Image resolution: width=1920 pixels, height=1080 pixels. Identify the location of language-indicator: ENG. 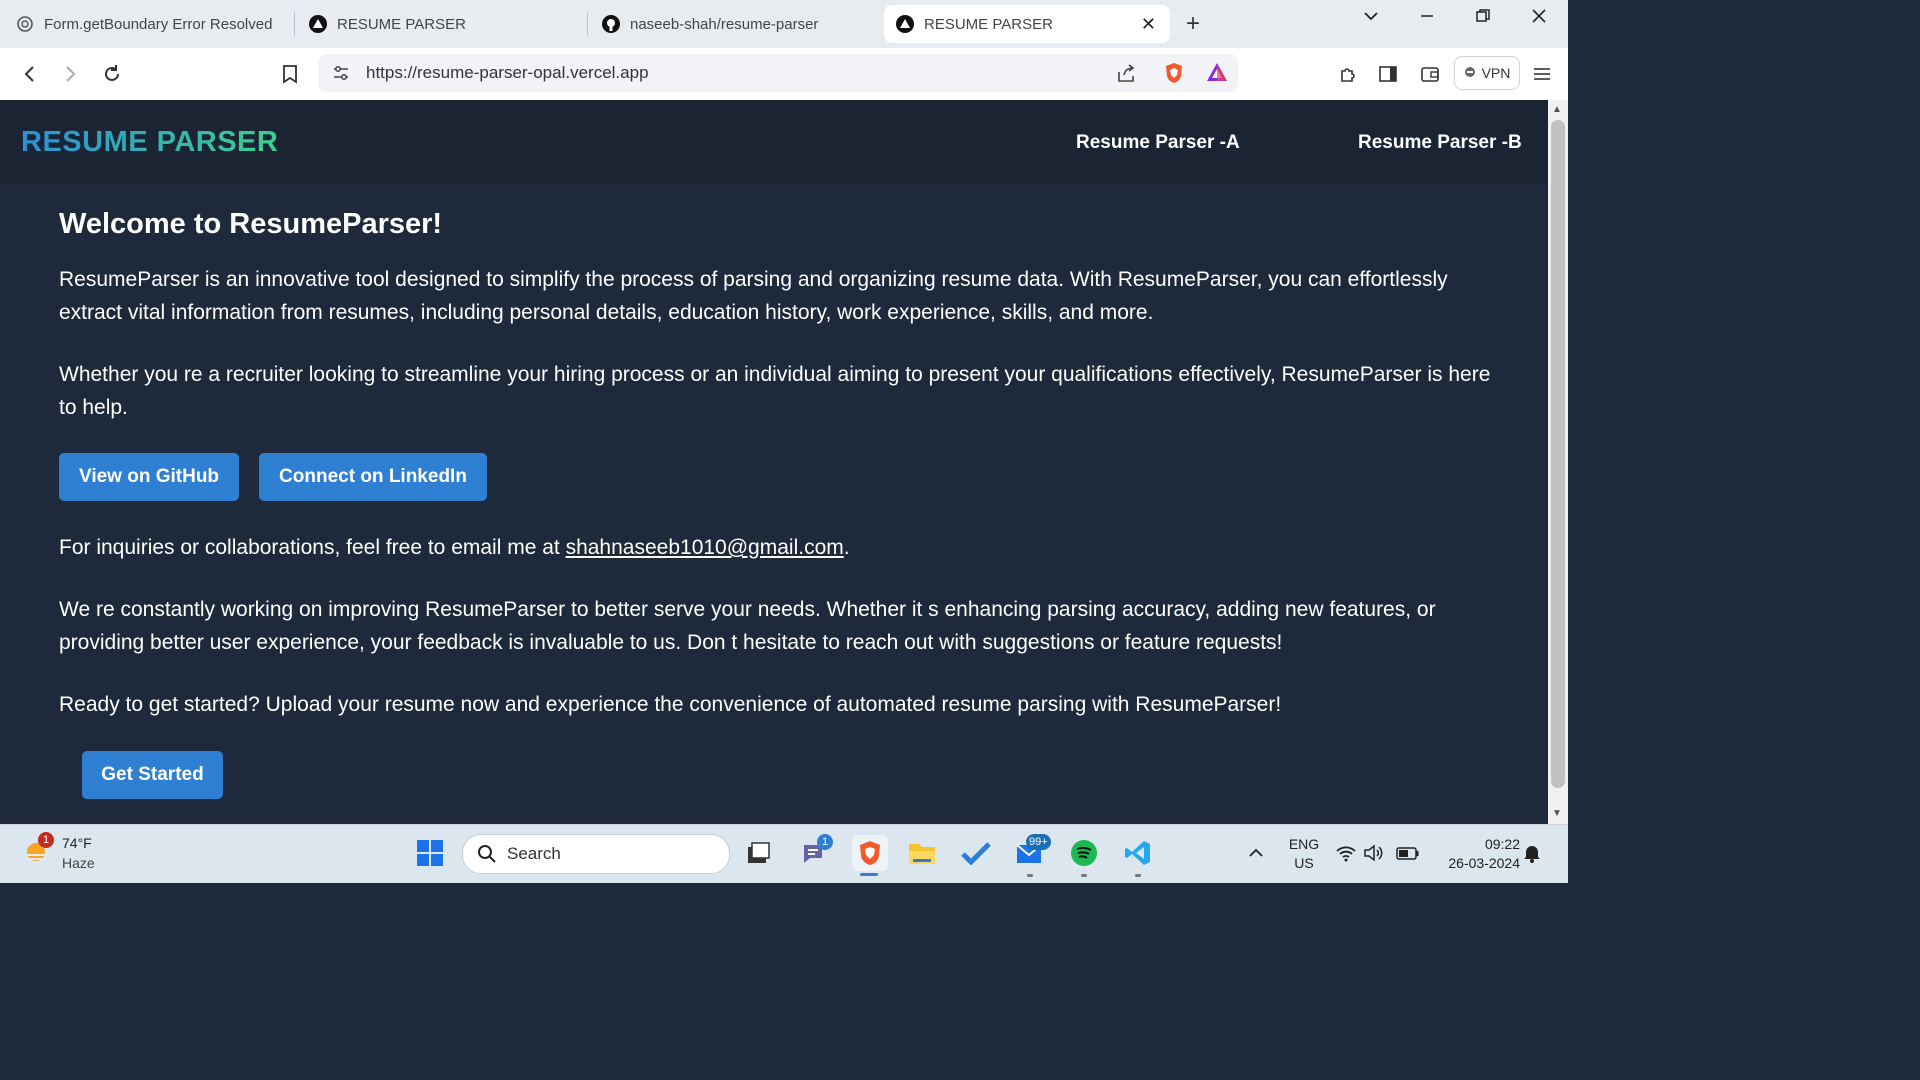
(1304, 844).